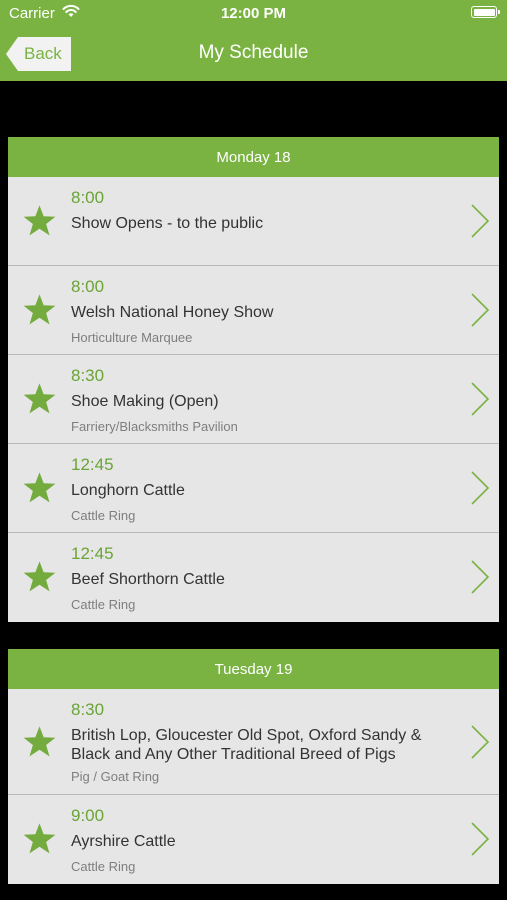  What do you see at coordinates (148, 579) in the screenshot?
I see `event-title: Beef Shorthorn Cattle` at bounding box center [148, 579].